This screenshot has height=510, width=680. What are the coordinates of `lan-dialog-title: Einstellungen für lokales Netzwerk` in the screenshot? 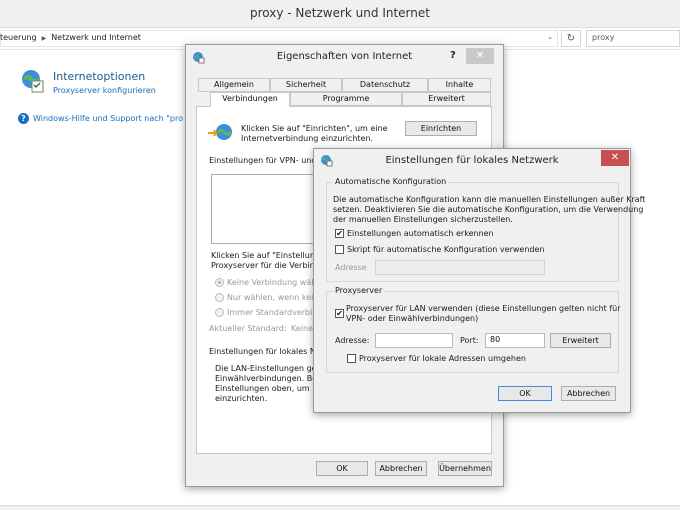 It's located at (472, 160).